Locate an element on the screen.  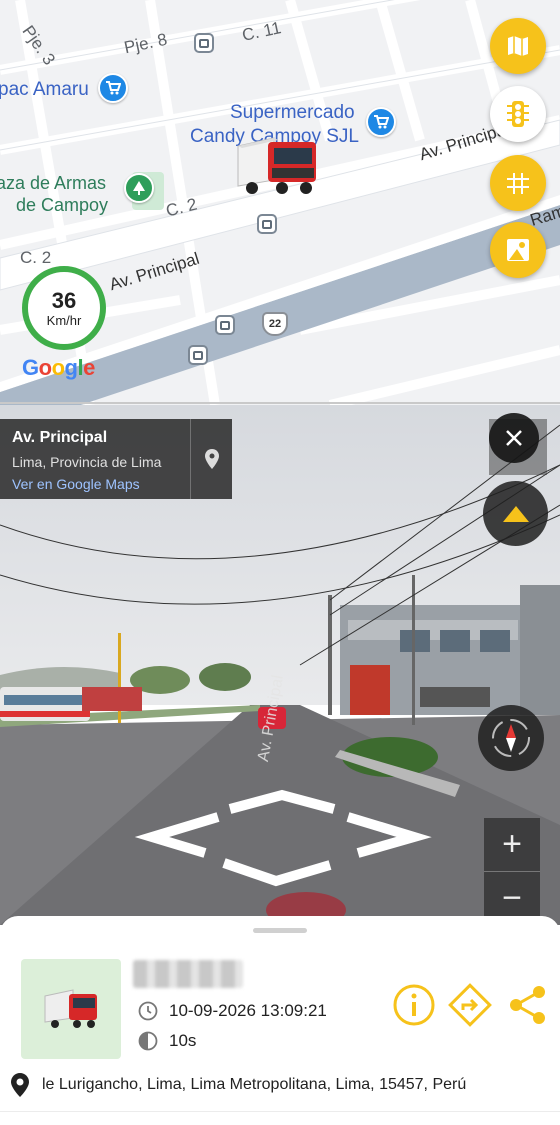
vehicle-thumbnail is located at coordinates (71, 1009).